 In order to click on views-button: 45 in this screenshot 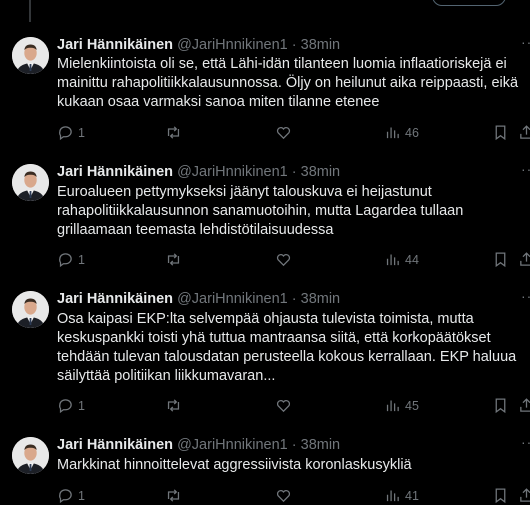, I will do `click(401, 405)`.